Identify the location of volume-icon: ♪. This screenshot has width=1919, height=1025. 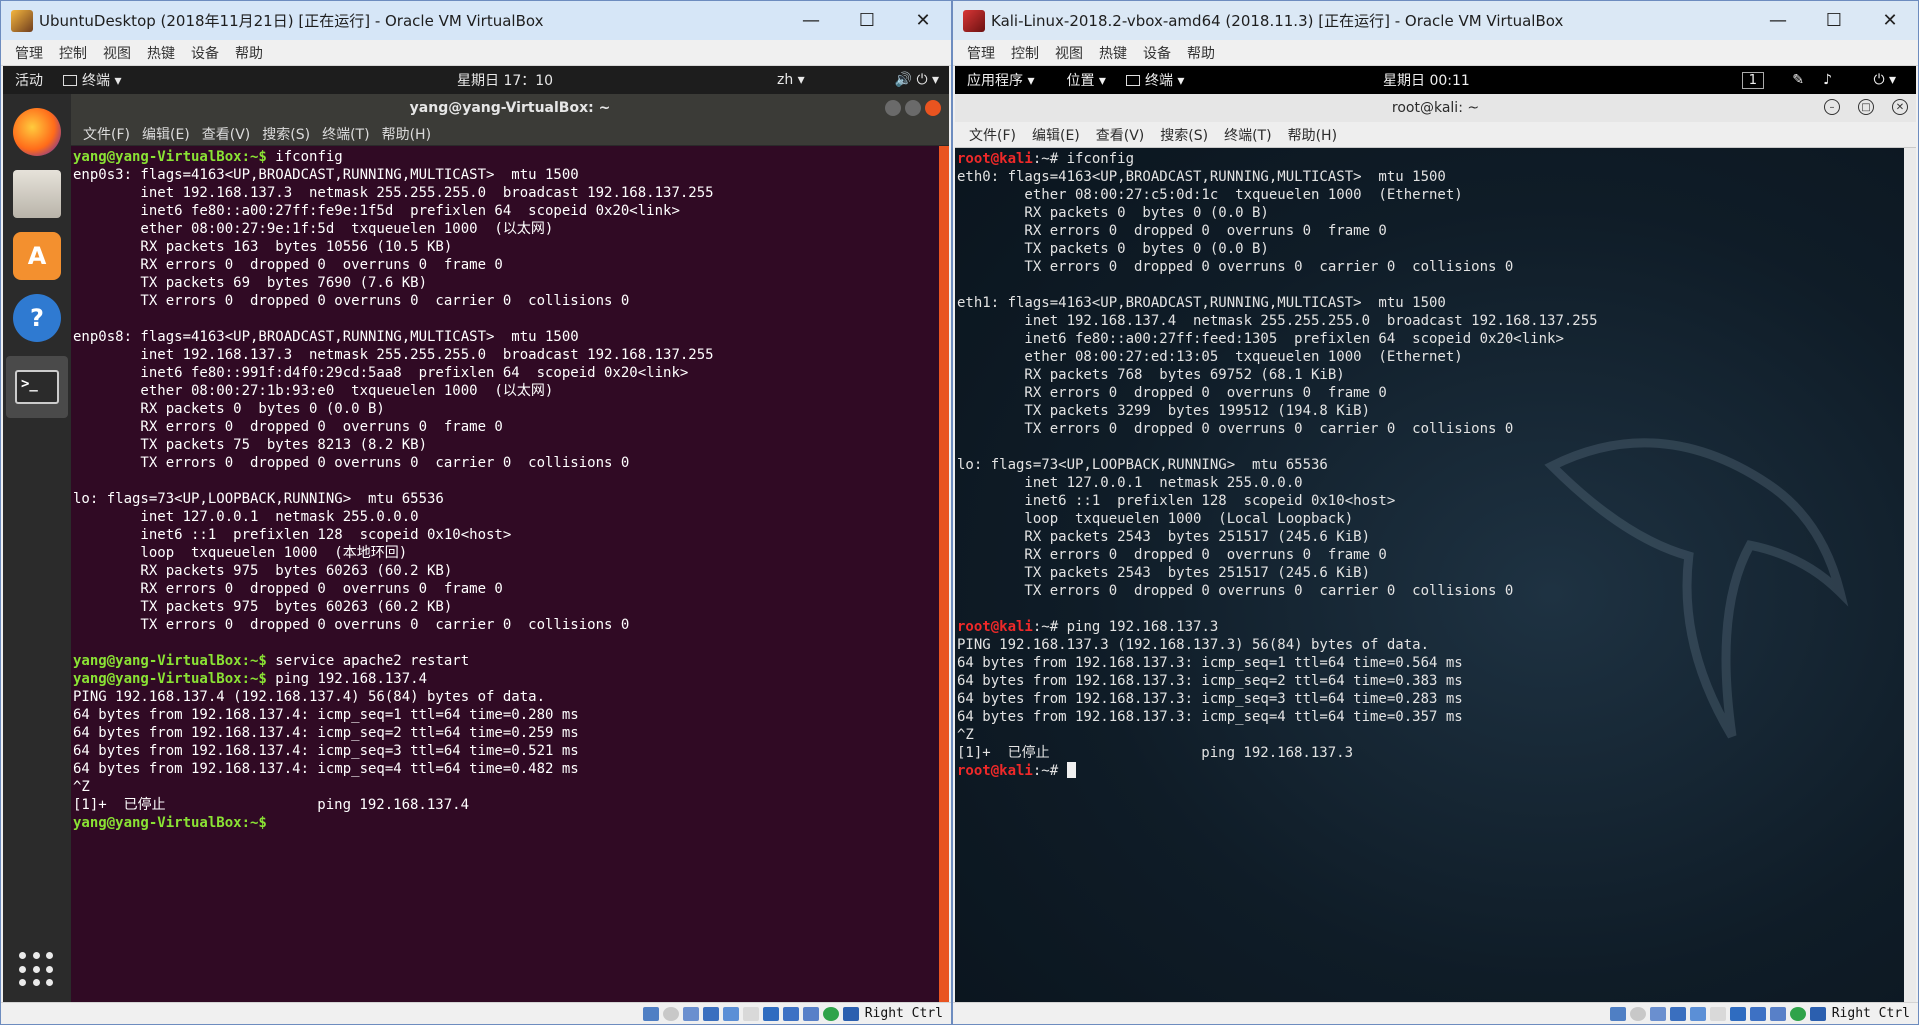
(1827, 80).